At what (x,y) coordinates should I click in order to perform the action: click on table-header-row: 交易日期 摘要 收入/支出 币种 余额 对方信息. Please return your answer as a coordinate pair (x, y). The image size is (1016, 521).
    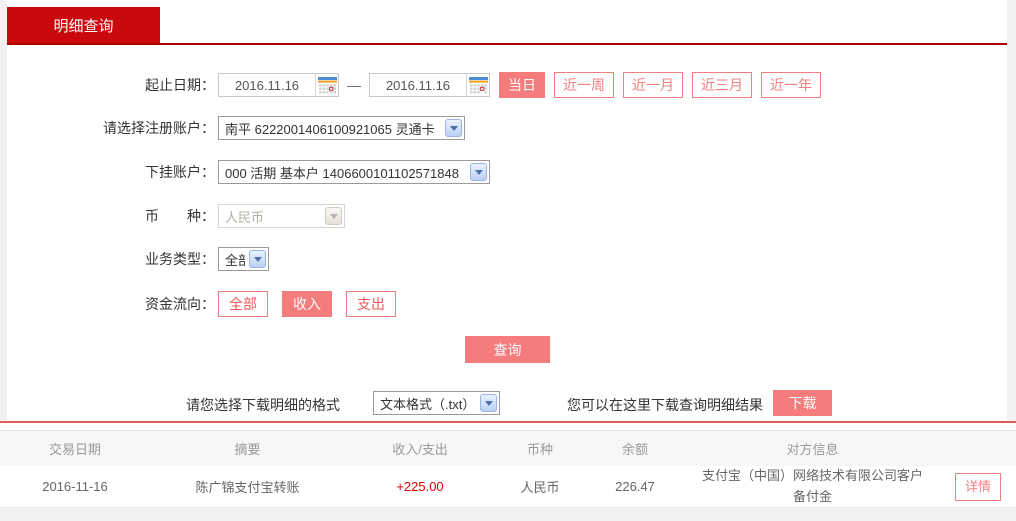
    Looking at the image, I should click on (508, 448).